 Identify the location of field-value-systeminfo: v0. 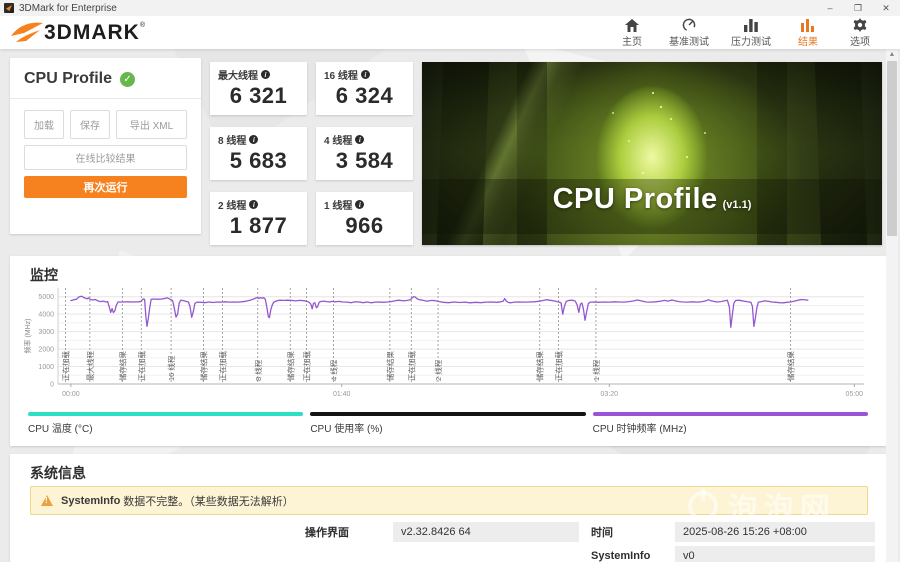
(775, 554).